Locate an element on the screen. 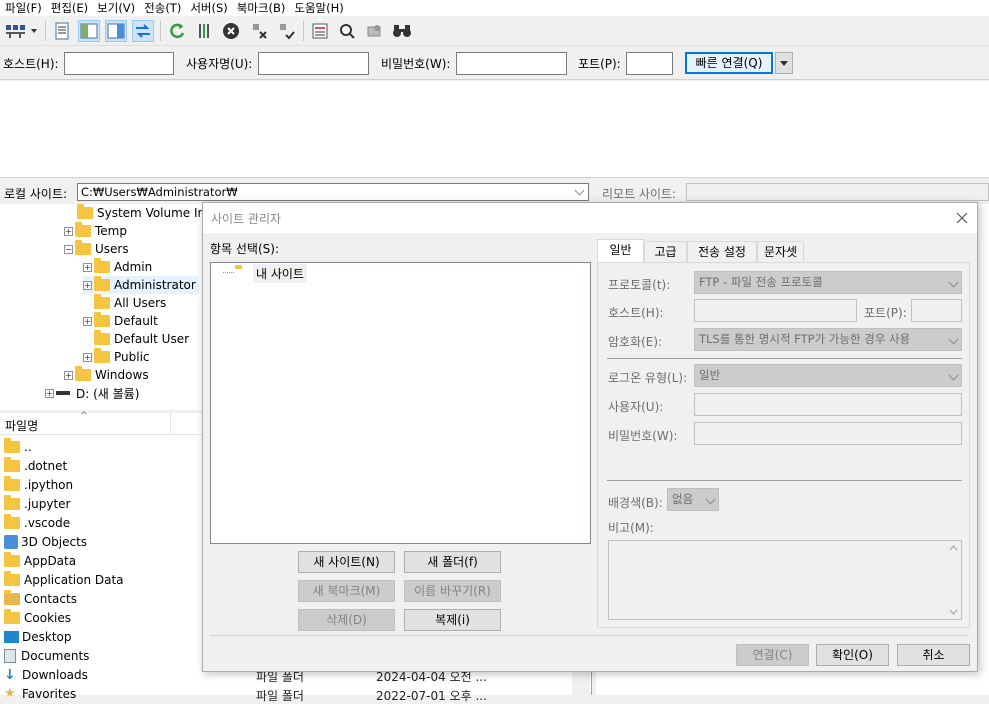 The height and width of the screenshot is (704, 989). dropdown-arrow-icon is located at coordinates (784, 63).